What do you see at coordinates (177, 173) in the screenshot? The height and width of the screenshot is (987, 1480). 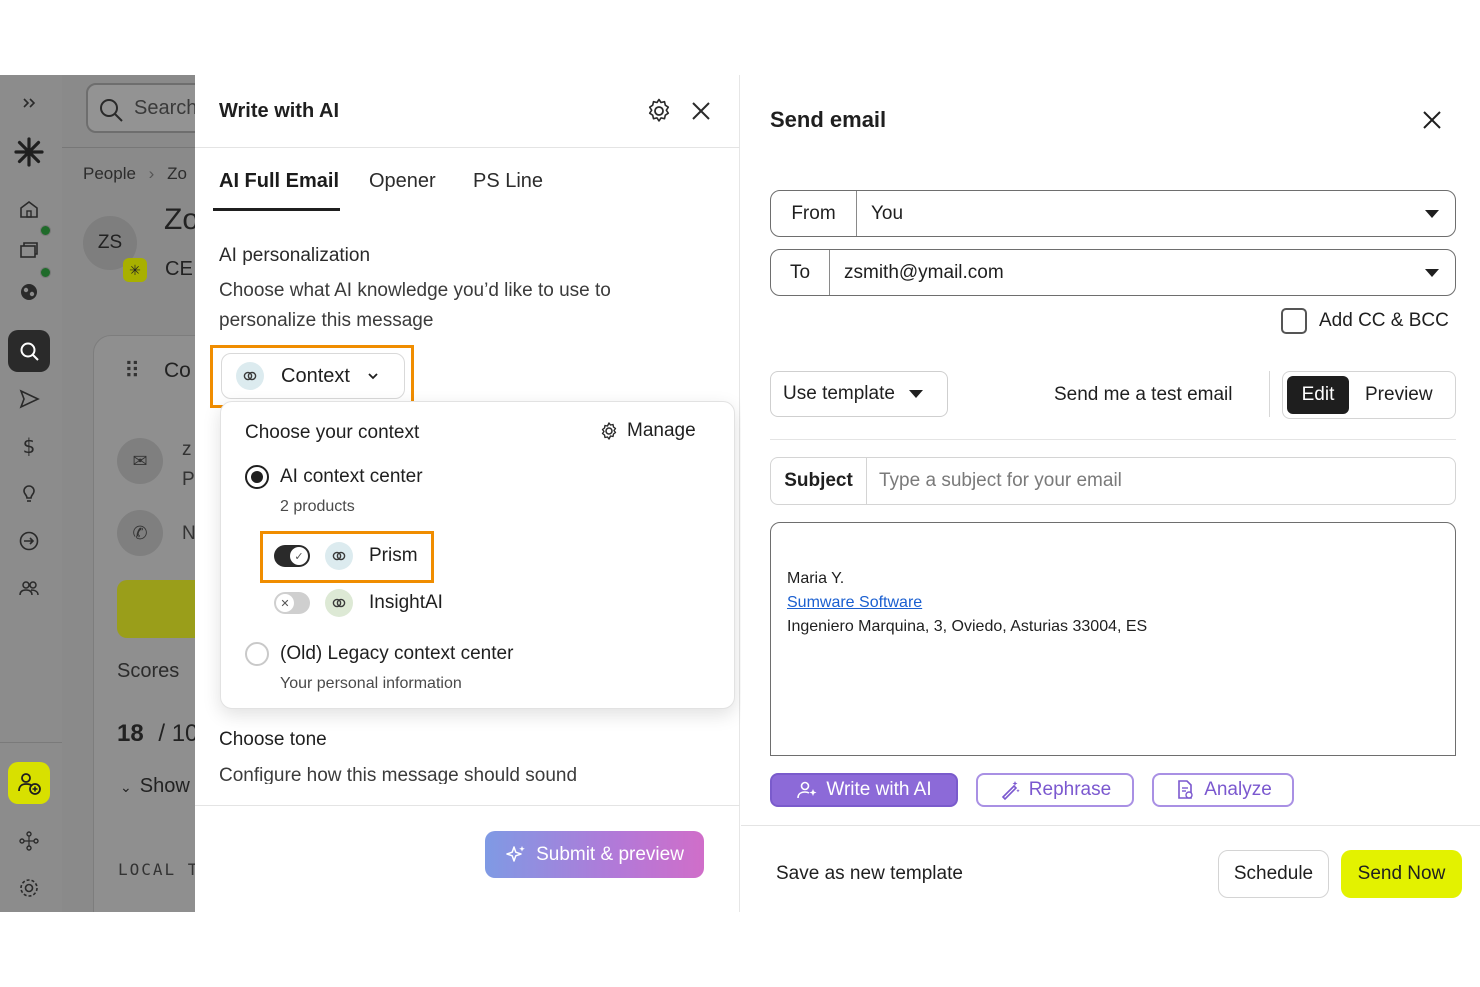 I see `breadcrumb-current: Zo` at bounding box center [177, 173].